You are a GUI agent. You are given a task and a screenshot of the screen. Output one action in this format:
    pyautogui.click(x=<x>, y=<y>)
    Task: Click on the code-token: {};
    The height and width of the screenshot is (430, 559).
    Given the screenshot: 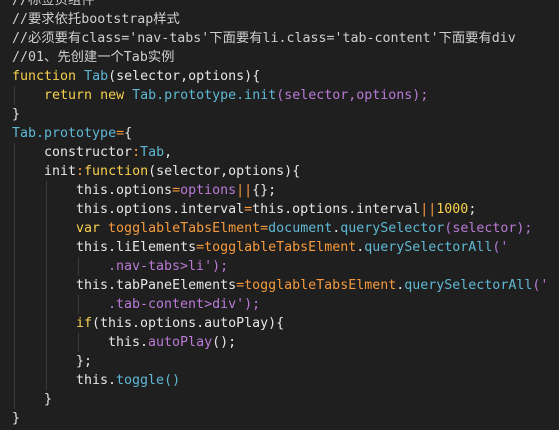 What is the action you would take?
    pyautogui.click(x=264, y=190)
    